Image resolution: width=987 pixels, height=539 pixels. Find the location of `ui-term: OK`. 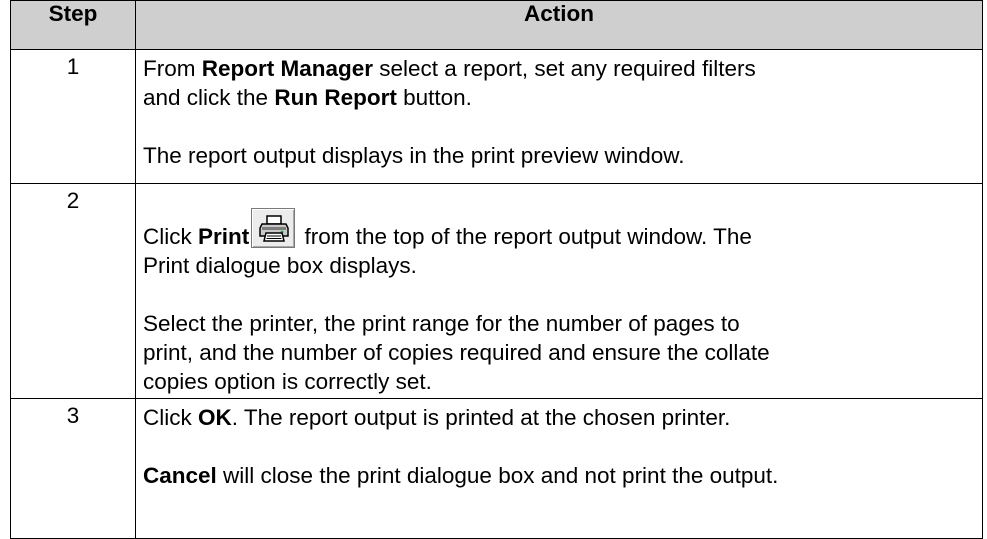

ui-term: OK is located at coordinates (215, 417).